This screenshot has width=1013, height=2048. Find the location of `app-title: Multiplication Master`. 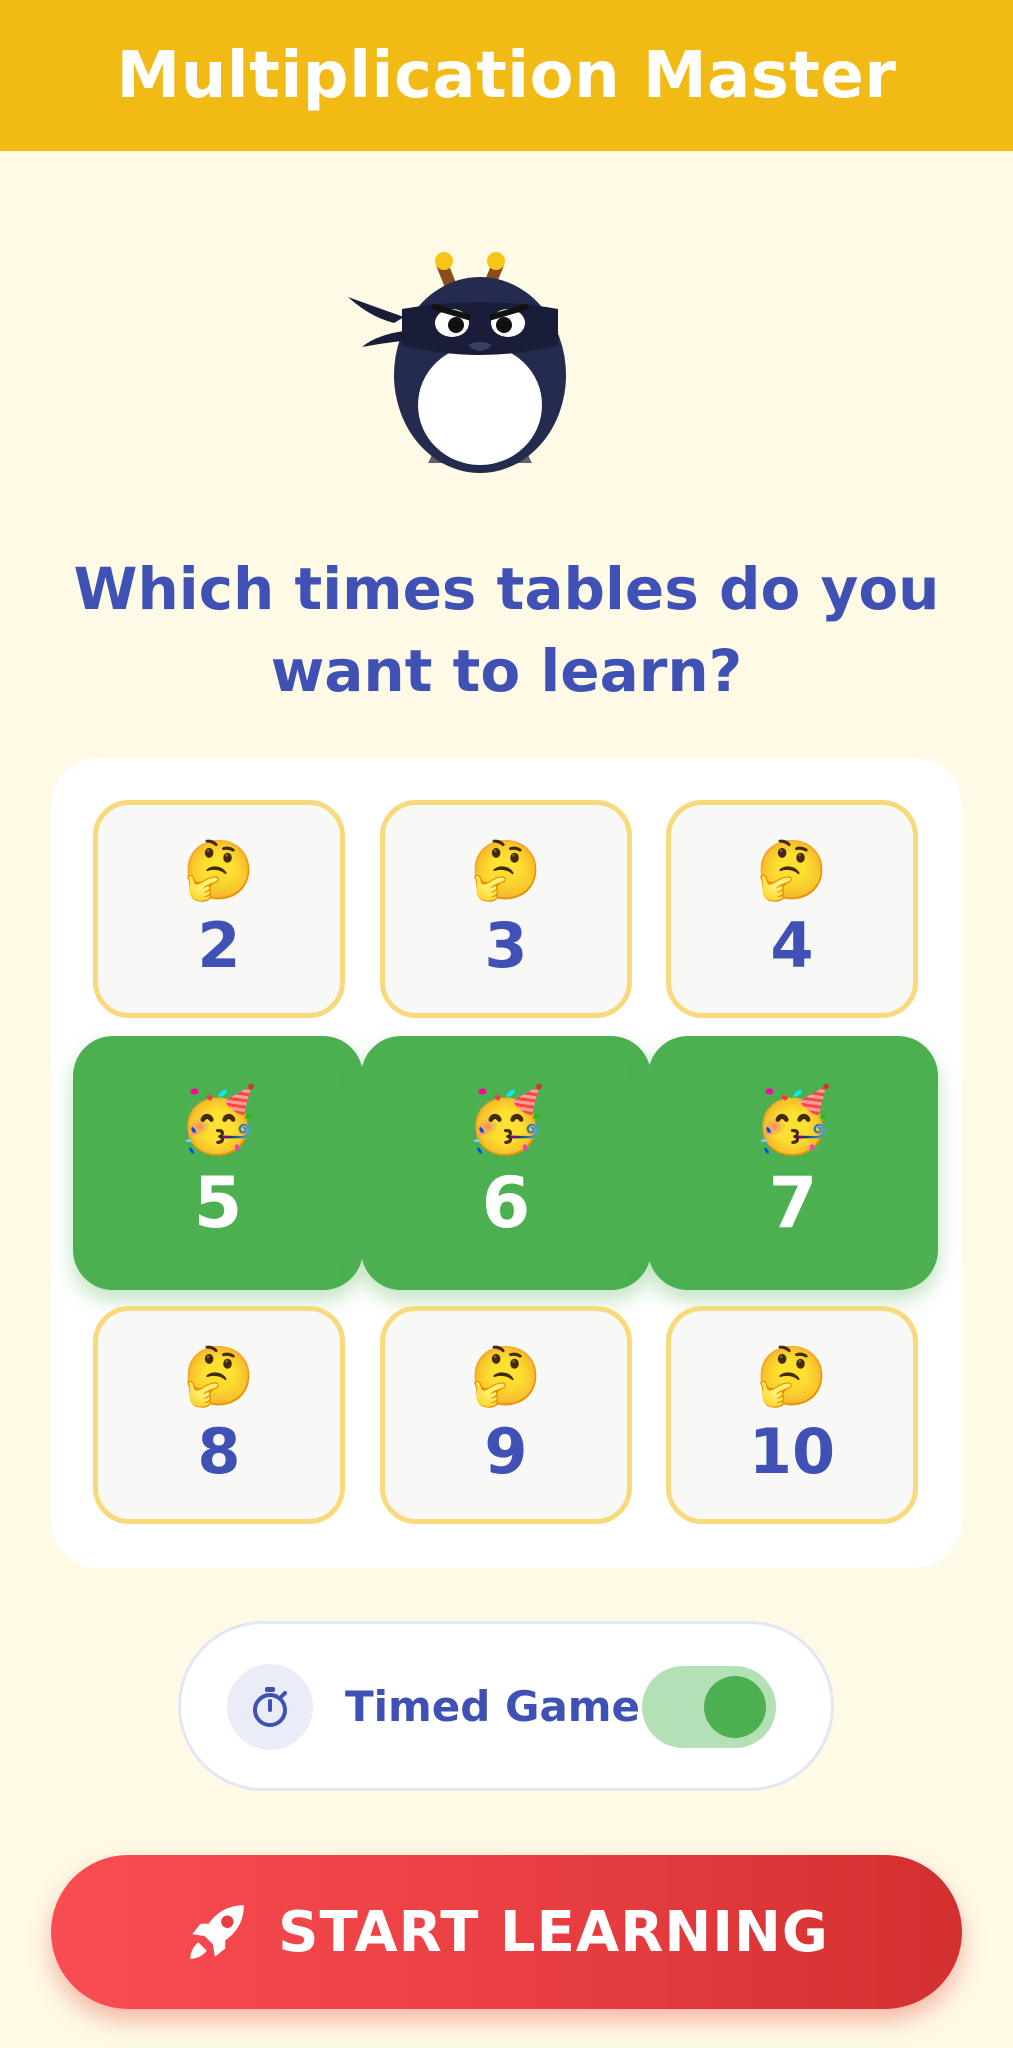

app-title: Multiplication Master is located at coordinates (506, 75).